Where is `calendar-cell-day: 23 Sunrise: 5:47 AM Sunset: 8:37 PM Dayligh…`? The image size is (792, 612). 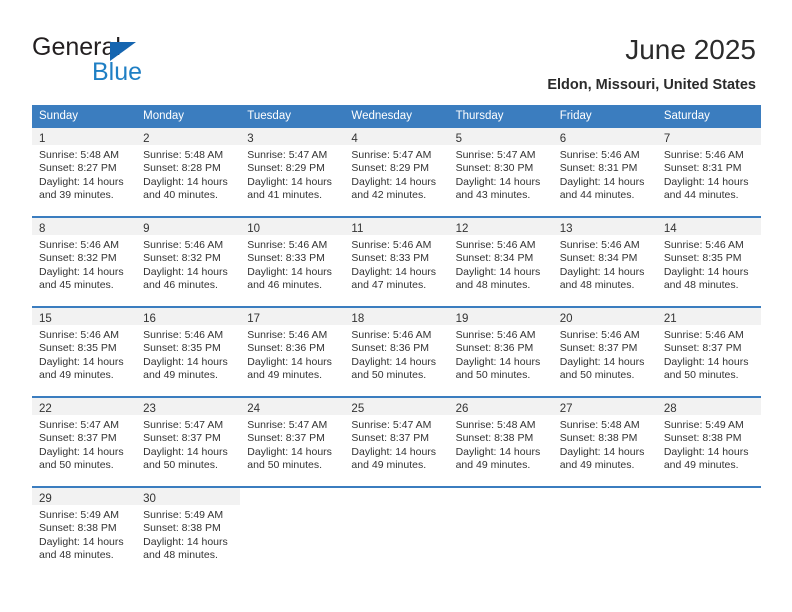 calendar-cell-day: 23 Sunrise: 5:47 AM Sunset: 8:37 PM Dayligh… is located at coordinates (188, 441).